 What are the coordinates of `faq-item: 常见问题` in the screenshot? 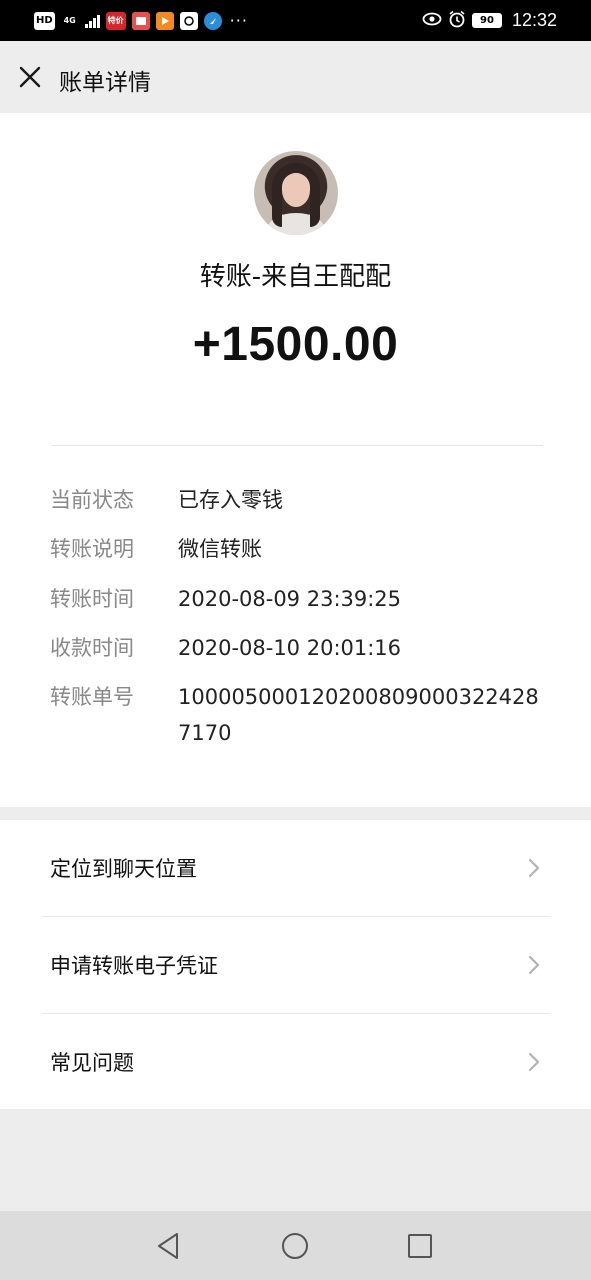 It's located at (295, 1062).